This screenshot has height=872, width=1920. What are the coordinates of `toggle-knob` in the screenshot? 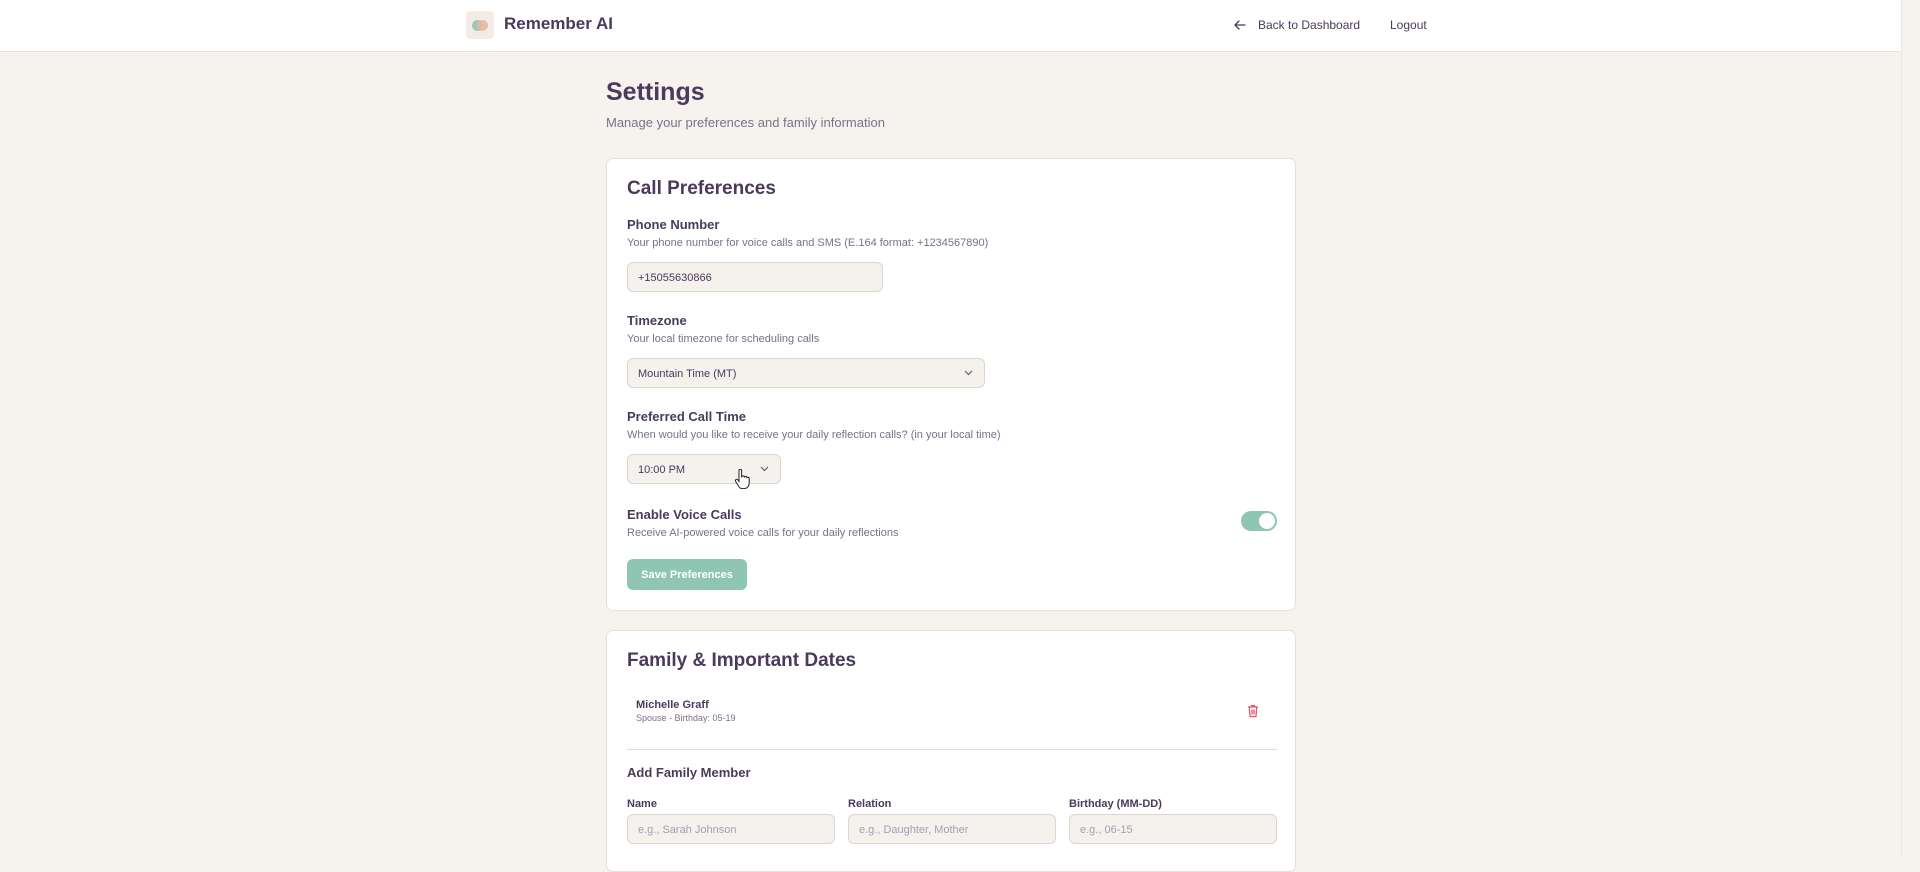 It's located at (1267, 521).